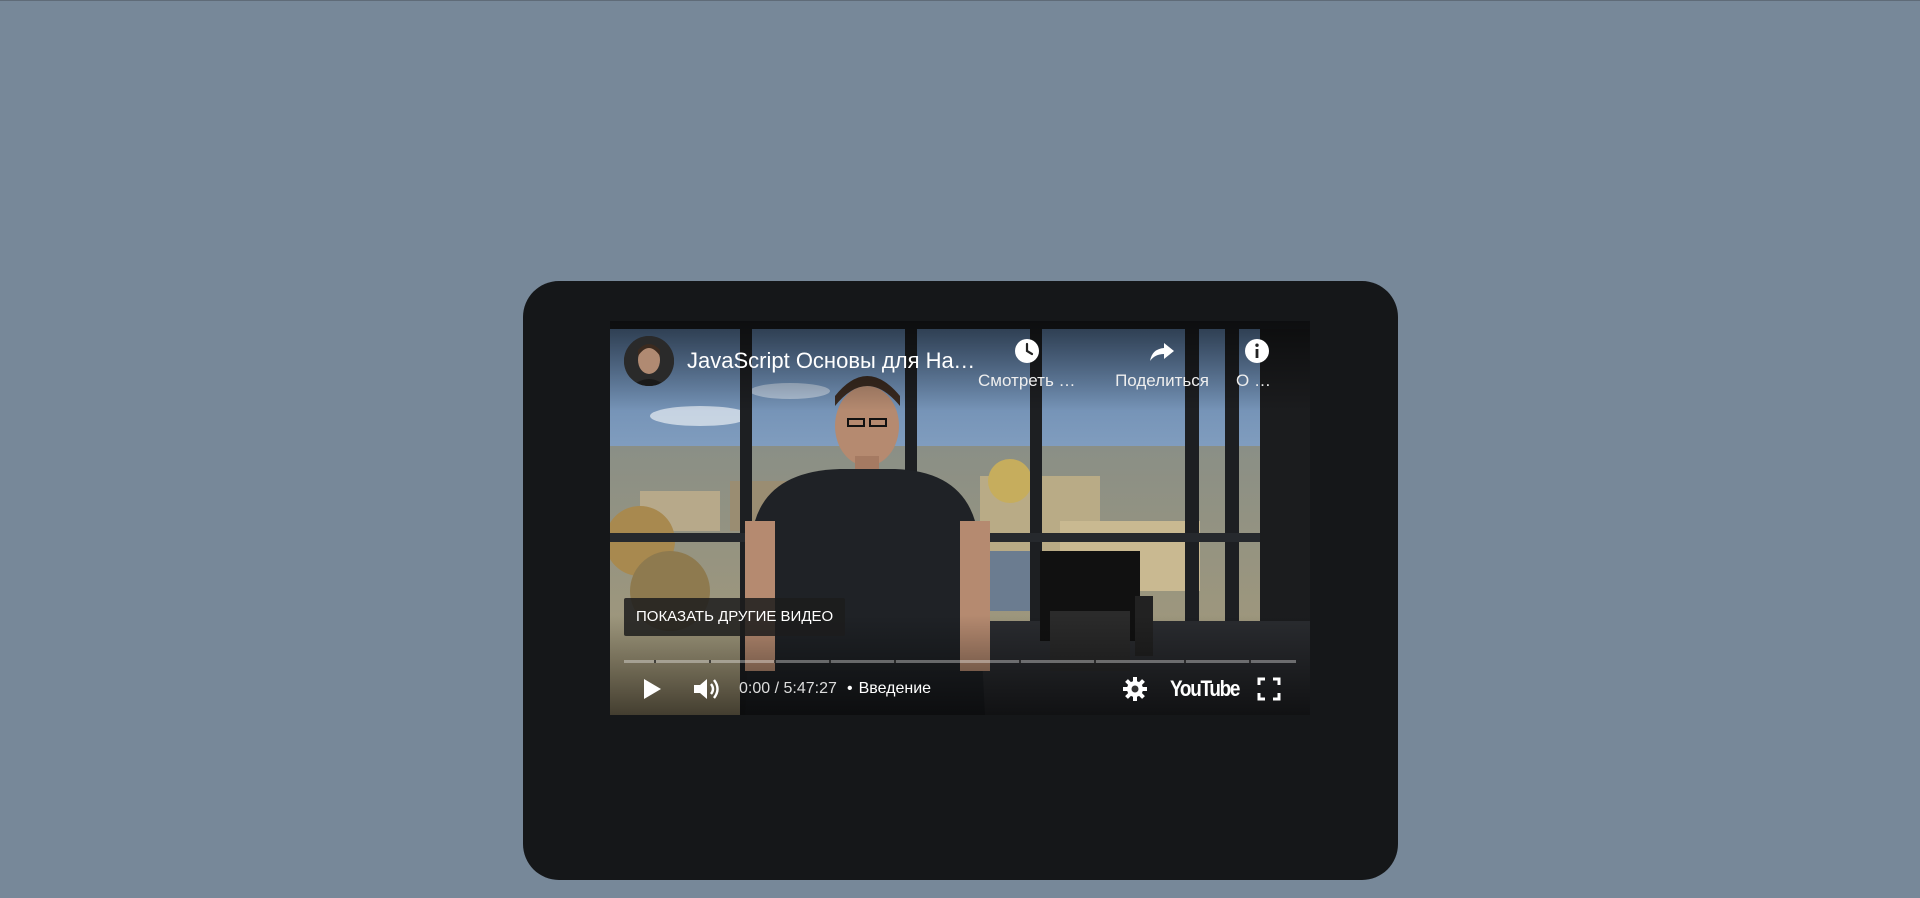 The width and height of the screenshot is (1920, 898). Describe the element at coordinates (735, 617) in the screenshot. I see `more-videos-button: ПОКАЗАТЬ ДРУГИЕ ВИДЕО` at that location.